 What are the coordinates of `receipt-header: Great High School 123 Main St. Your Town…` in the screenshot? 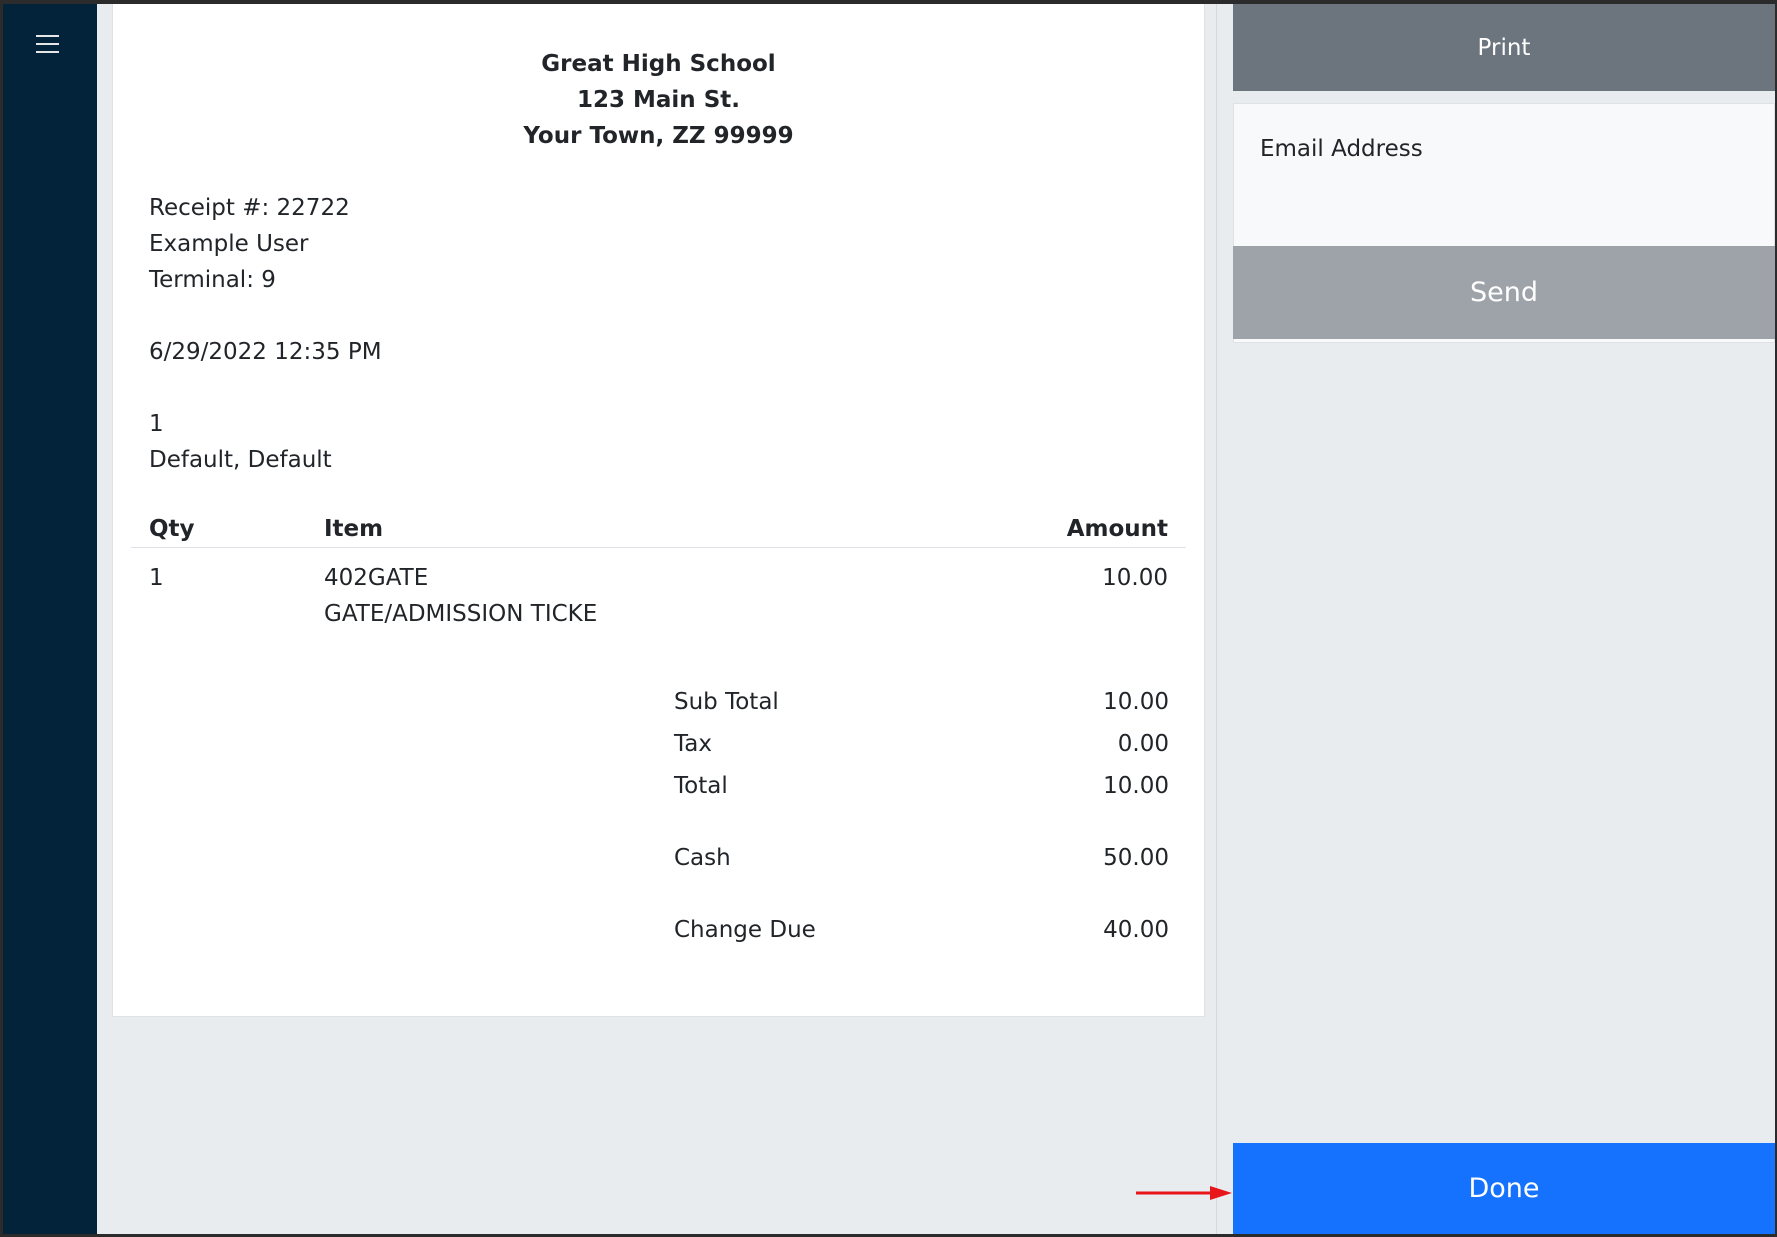 It's located at (658, 79).